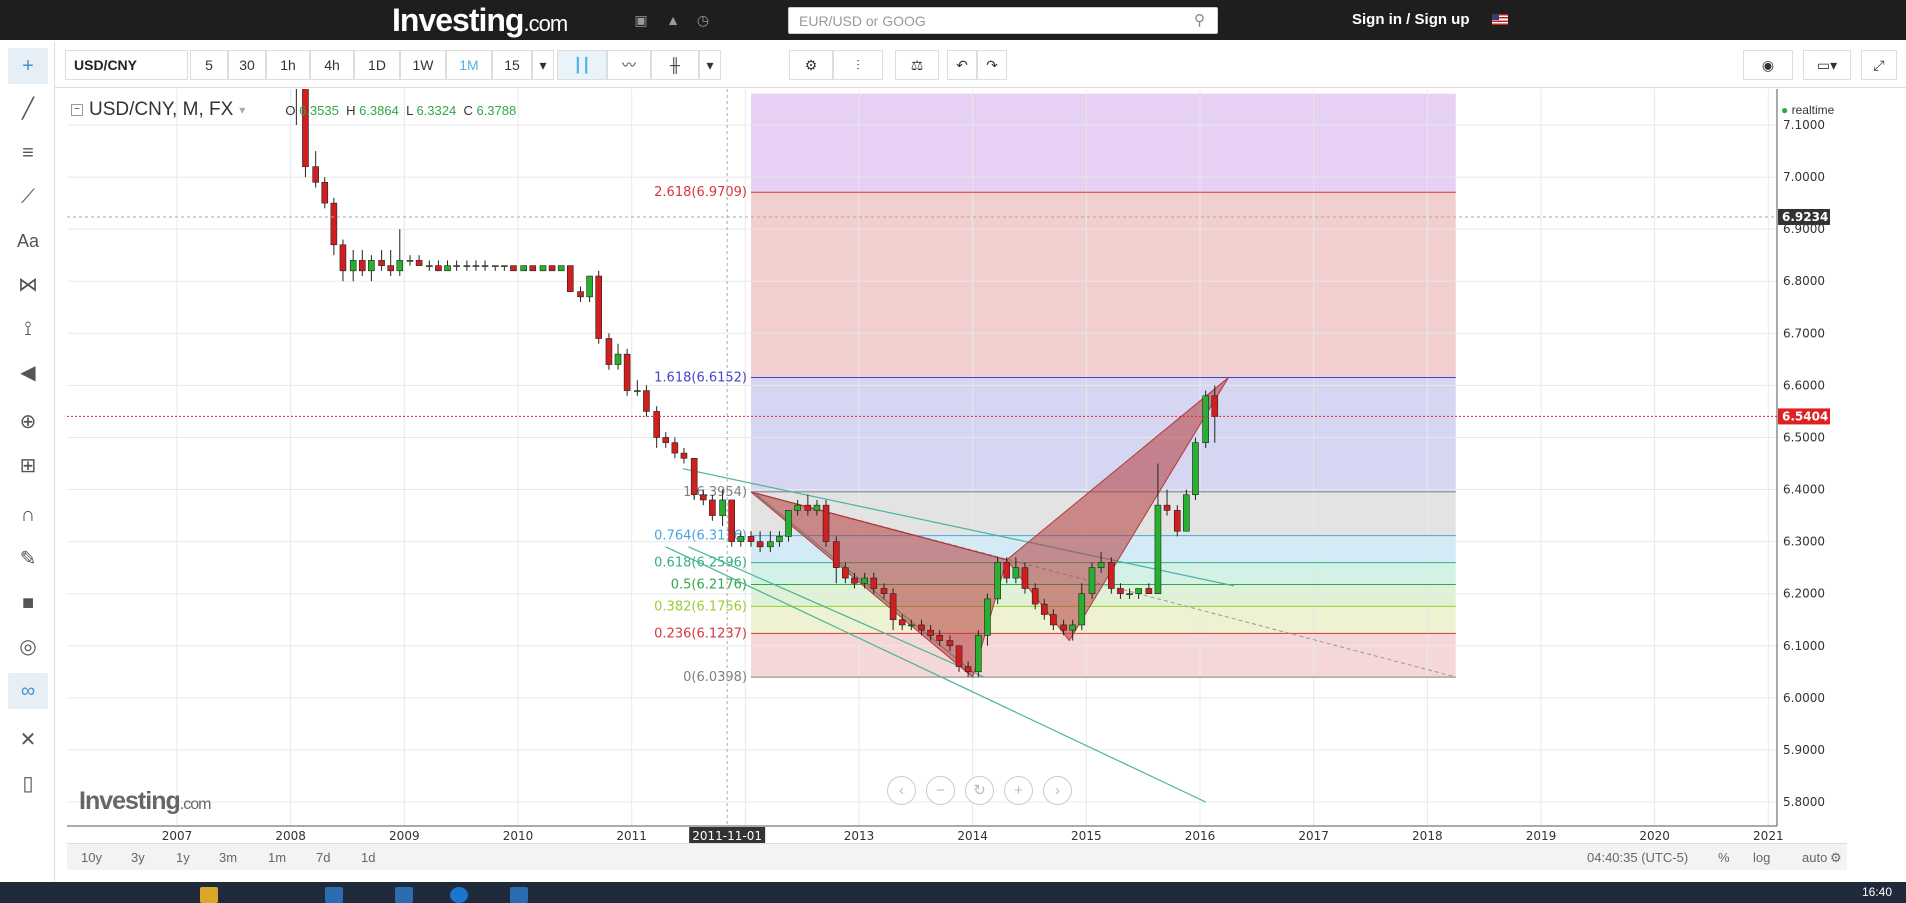 Image resolution: width=1906 pixels, height=903 pixels. Describe the element at coordinates (28, 285) in the screenshot. I see `pattern-icon: ⋈` at that location.